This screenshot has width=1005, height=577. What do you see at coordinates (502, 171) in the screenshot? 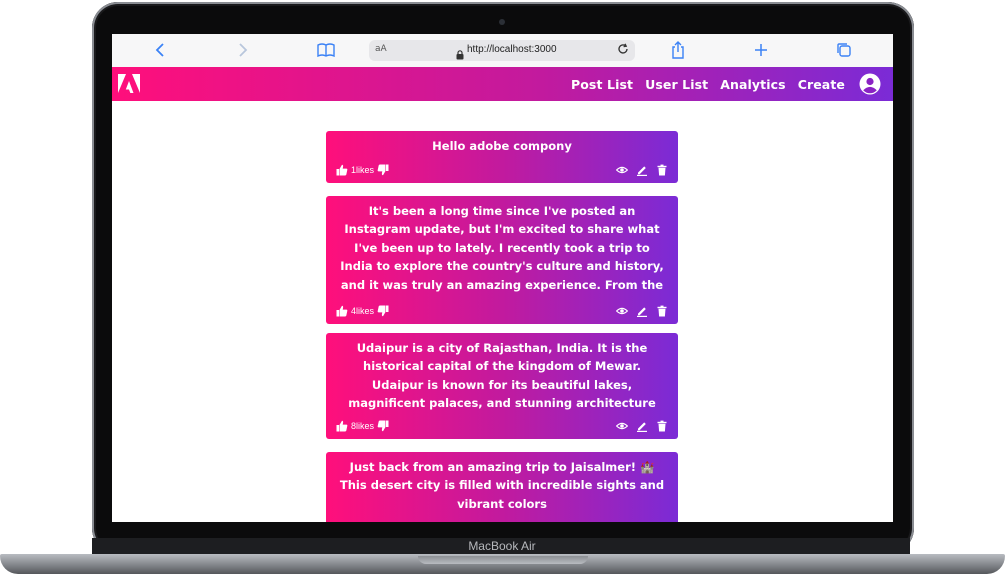
I see `post-footer: 1likes` at bounding box center [502, 171].